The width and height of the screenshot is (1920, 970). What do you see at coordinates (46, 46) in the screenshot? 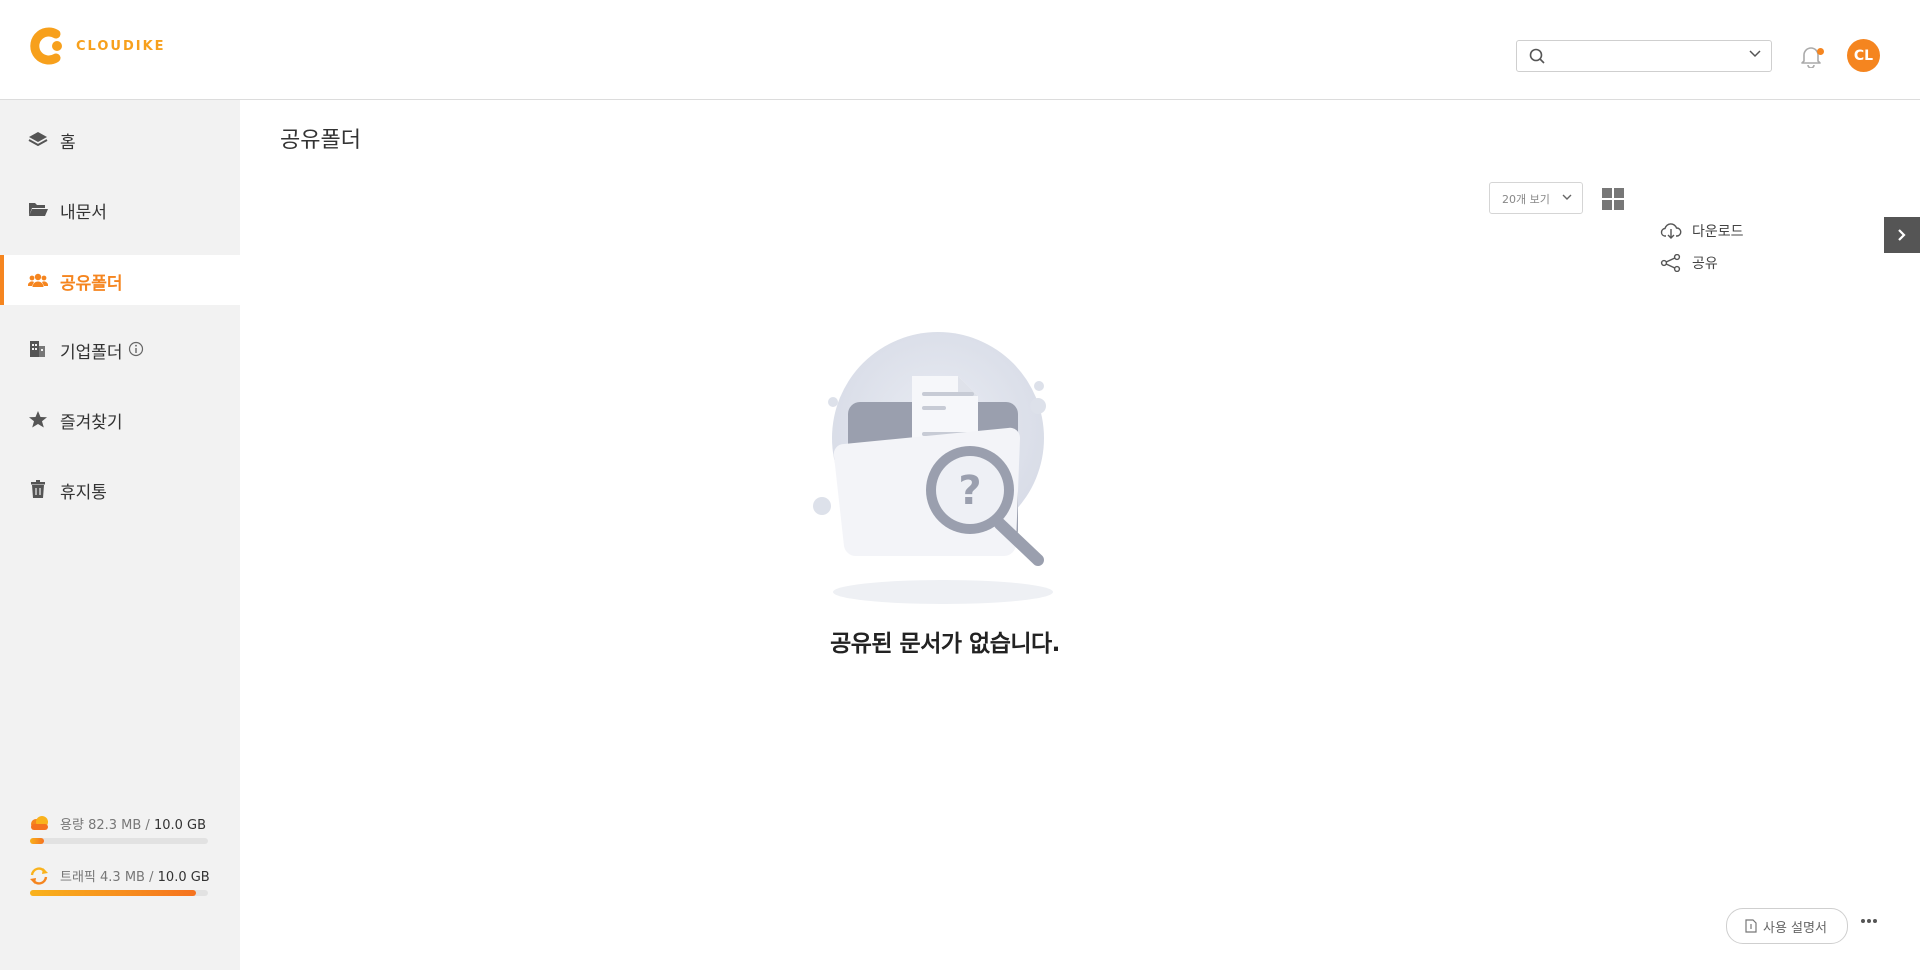
I see `logo-mark-icon` at bounding box center [46, 46].